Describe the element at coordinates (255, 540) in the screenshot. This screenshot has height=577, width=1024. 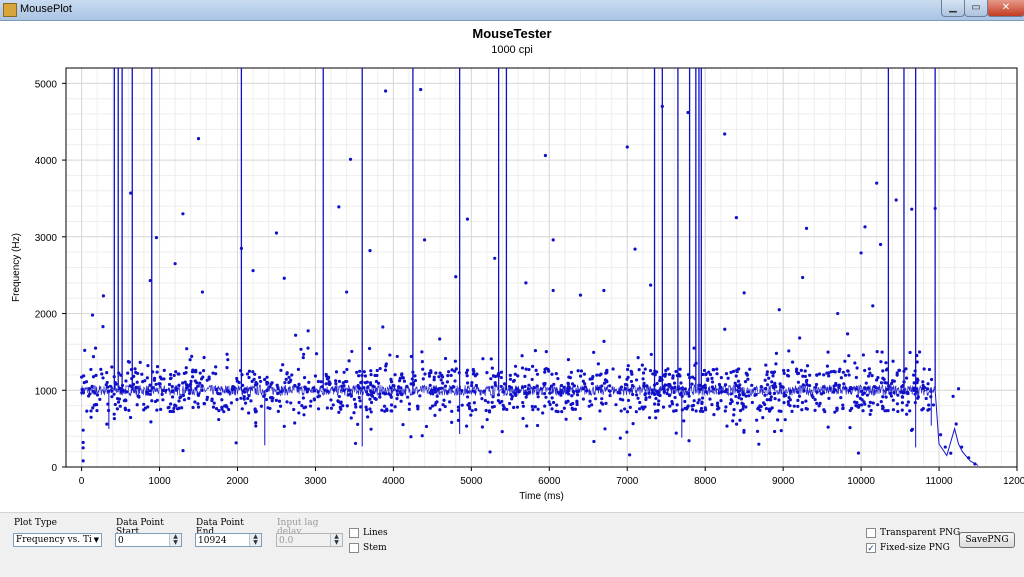
I see `end-spinner-icon: ▲ ▼` at that location.